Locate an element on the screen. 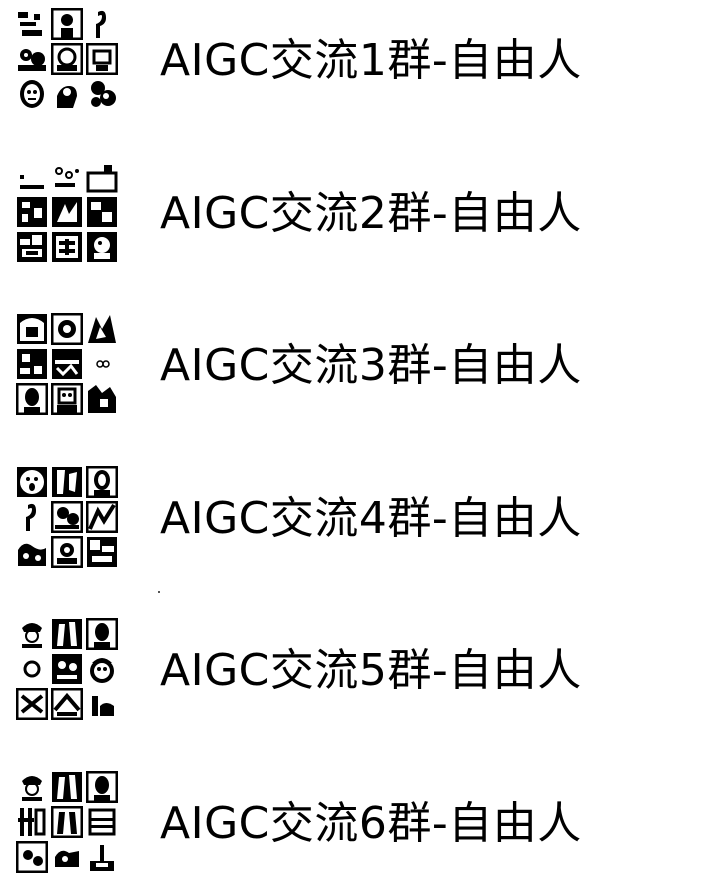 The image size is (719, 893). group-row: AIGC交流5群-自由人 is located at coordinates (359, 670).